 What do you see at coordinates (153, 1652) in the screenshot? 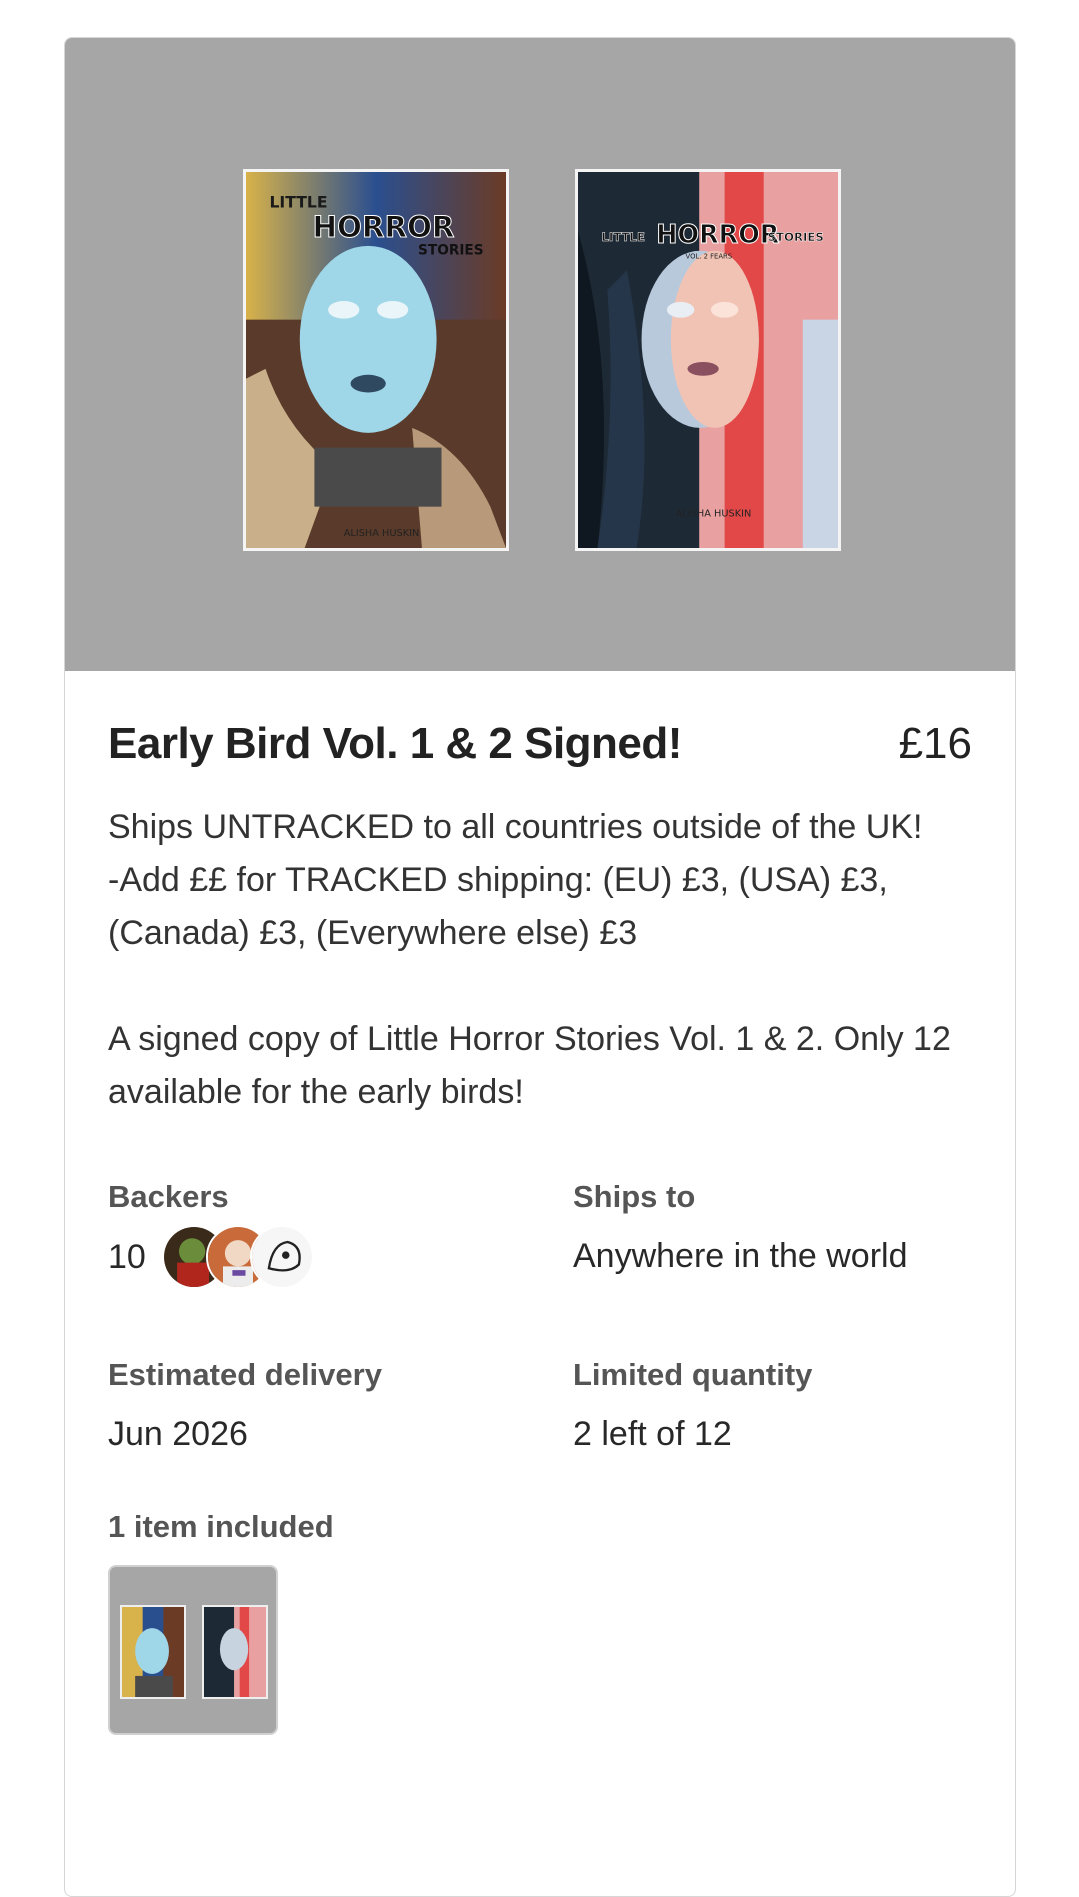
I see `item-cover-vol1` at bounding box center [153, 1652].